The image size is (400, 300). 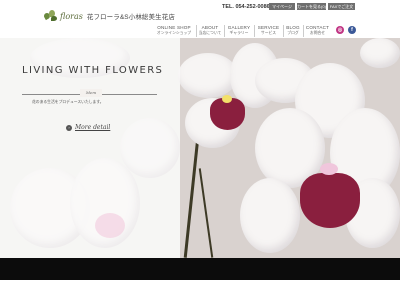 I want to click on nav-label-en: CONTACT, so click(x=317, y=27).